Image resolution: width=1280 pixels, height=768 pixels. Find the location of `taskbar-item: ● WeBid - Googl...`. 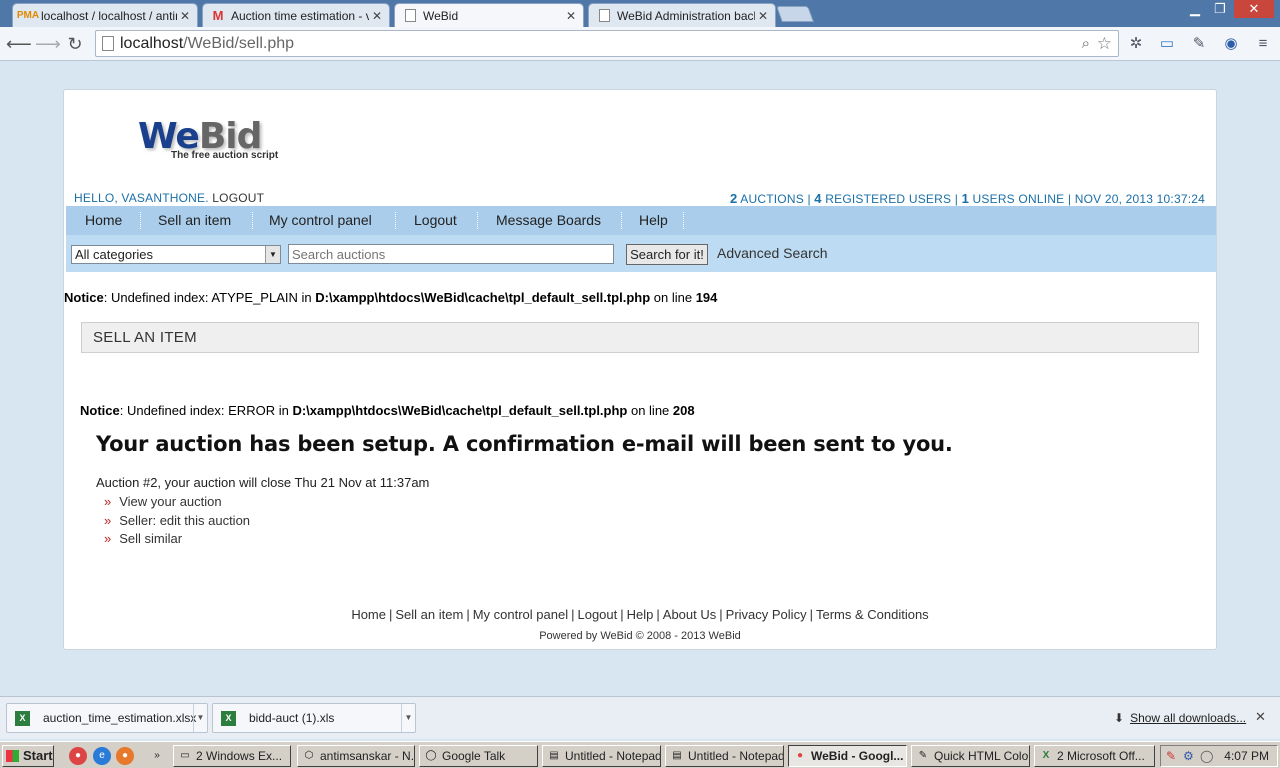

taskbar-item: ● WeBid - Googl... is located at coordinates (847, 756).